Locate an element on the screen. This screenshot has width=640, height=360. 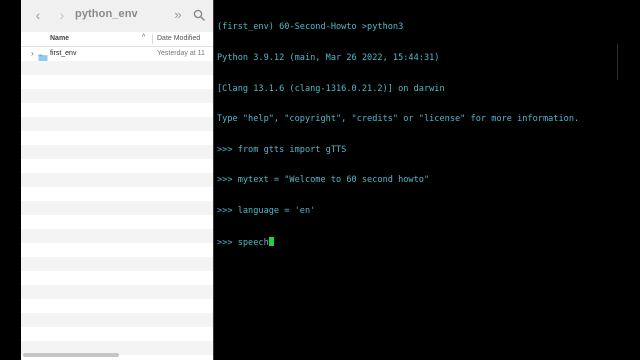
column-divider is located at coordinates (152, 39).